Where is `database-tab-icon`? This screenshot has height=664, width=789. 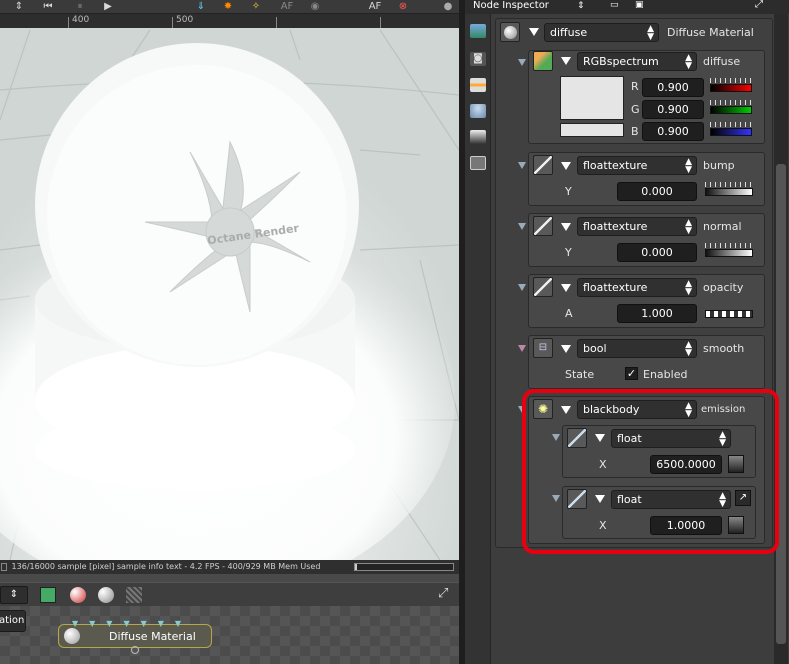 database-tab-icon is located at coordinates (478, 111).